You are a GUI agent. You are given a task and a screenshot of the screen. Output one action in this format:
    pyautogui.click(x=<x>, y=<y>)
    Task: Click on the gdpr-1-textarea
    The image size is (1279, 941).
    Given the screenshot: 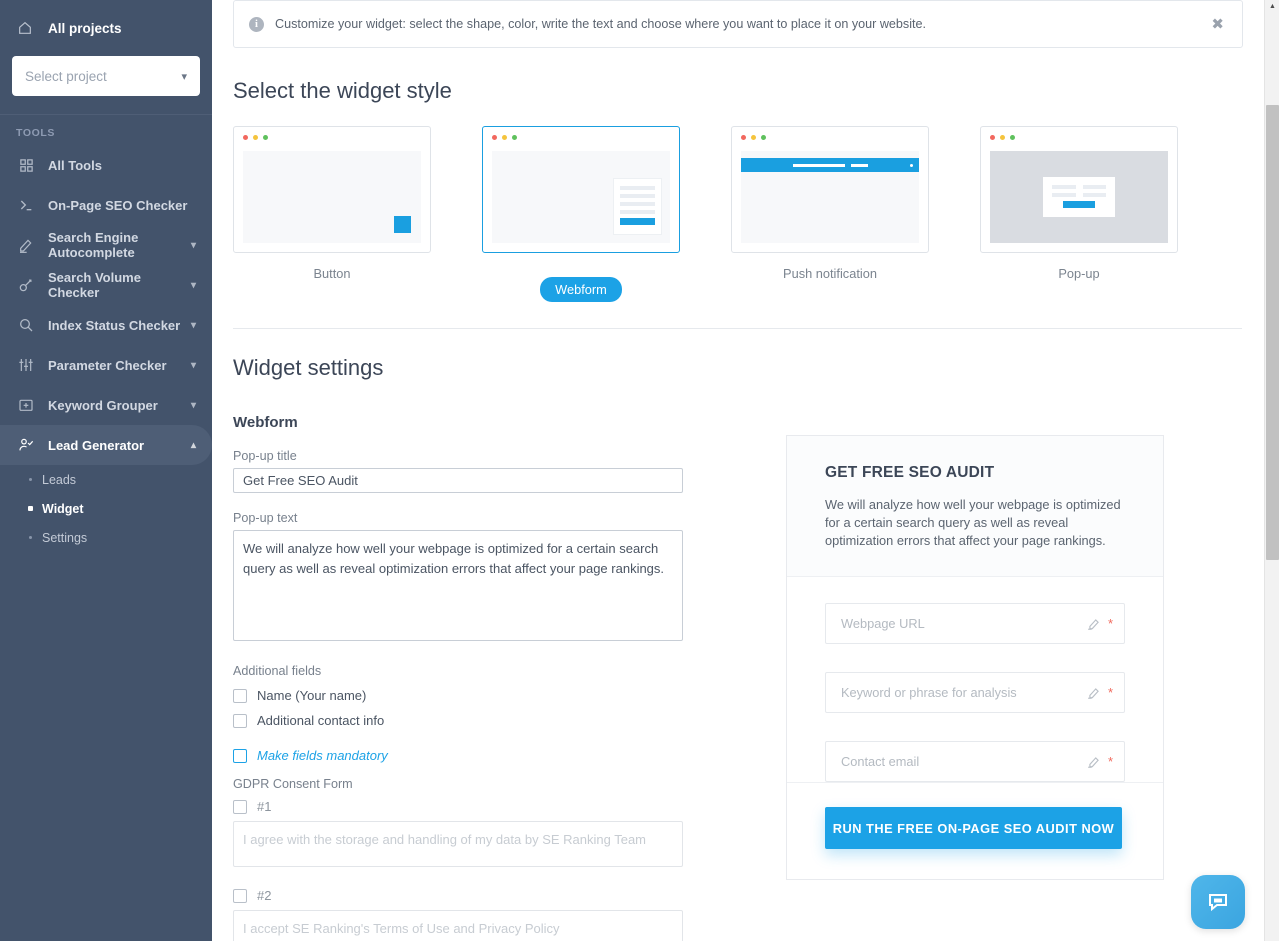 What is the action you would take?
    pyautogui.click(x=458, y=844)
    